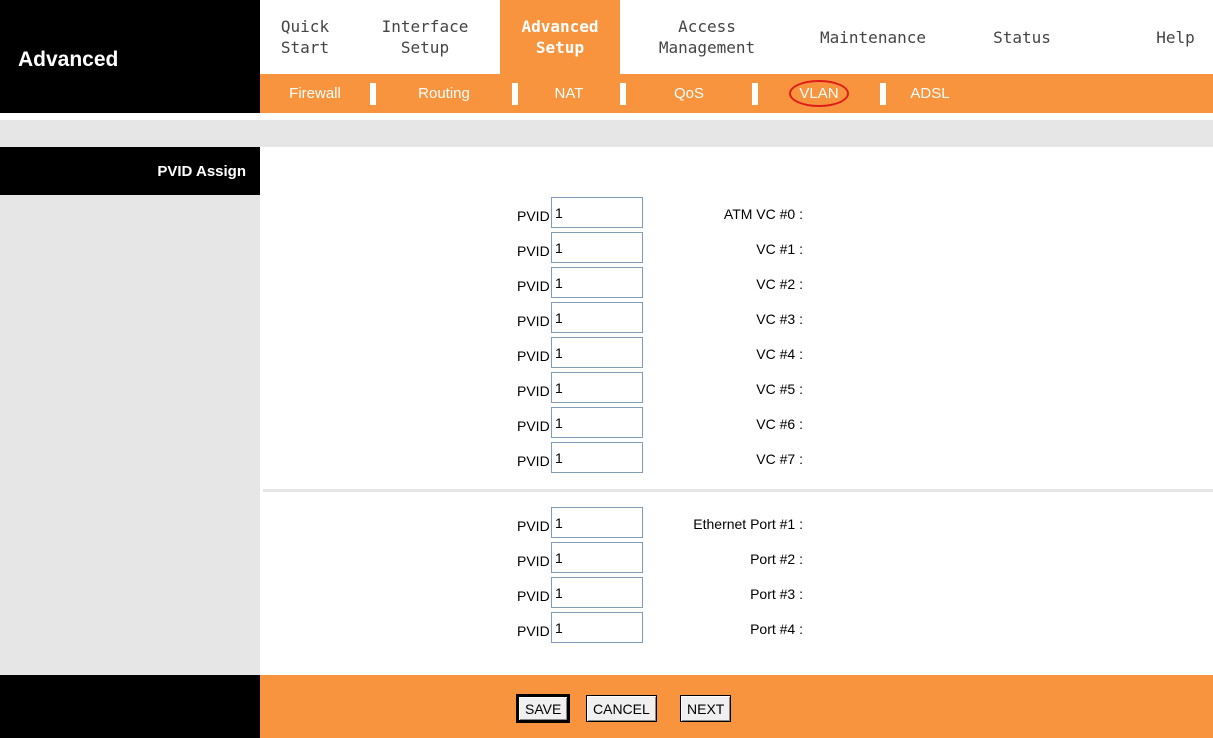  I want to click on section-title: PVID Assign, so click(201, 171).